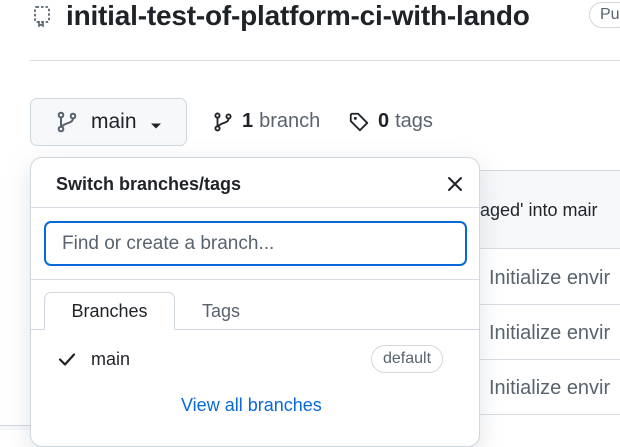 This screenshot has height=447, width=620. What do you see at coordinates (67, 359) in the screenshot?
I see `check-icon` at bounding box center [67, 359].